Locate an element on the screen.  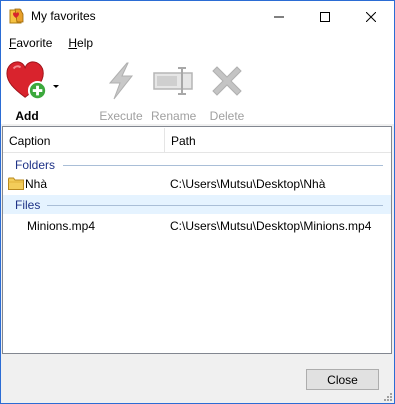
title-bar: My favorites is located at coordinates (197, 16).